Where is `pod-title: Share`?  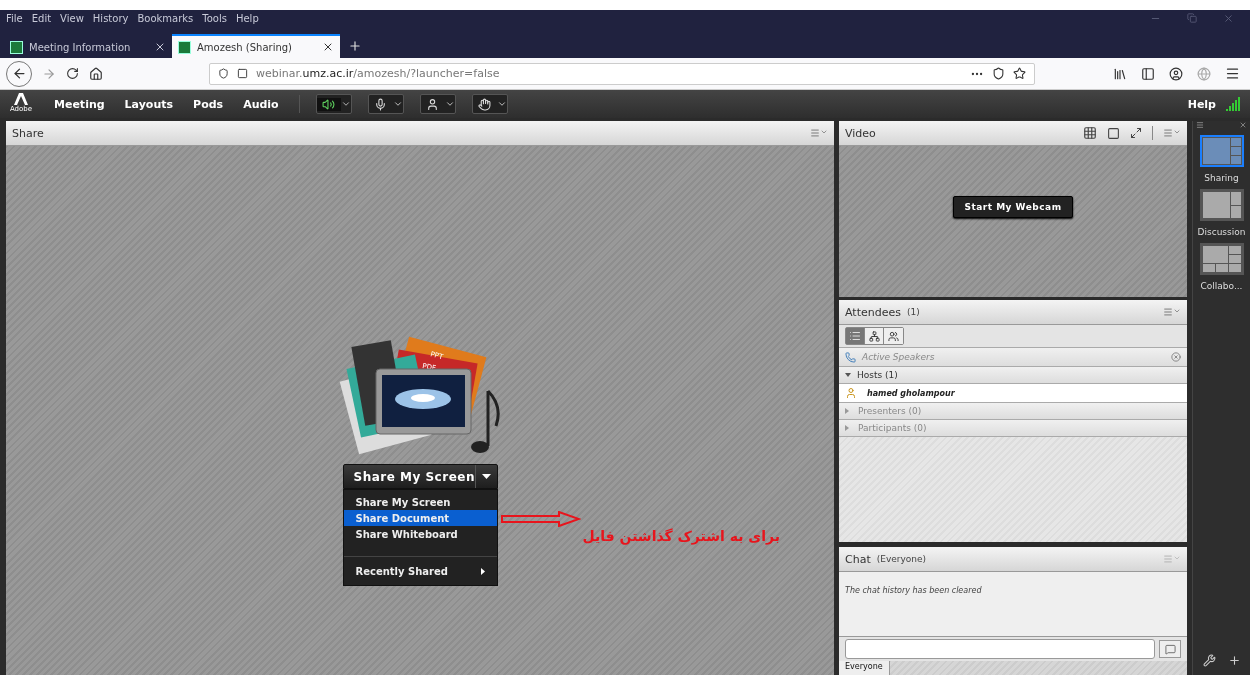
pod-title: Share is located at coordinates (28, 133).